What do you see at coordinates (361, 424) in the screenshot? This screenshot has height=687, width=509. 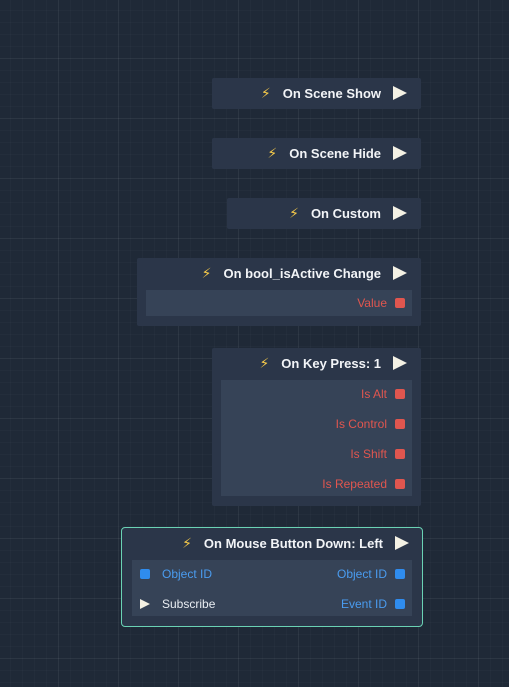 I see `output-label: Is Control` at bounding box center [361, 424].